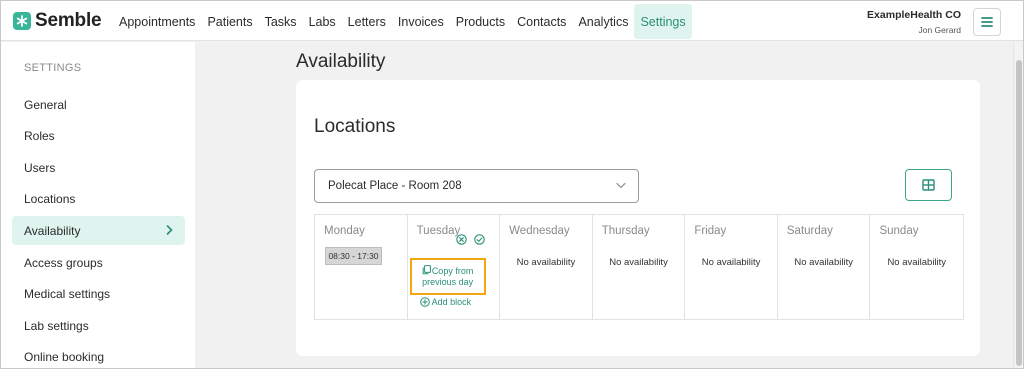 This screenshot has width=1024, height=369. Describe the element at coordinates (98, 230) in the screenshot. I see `sidebar-item-availability: Availability` at that location.